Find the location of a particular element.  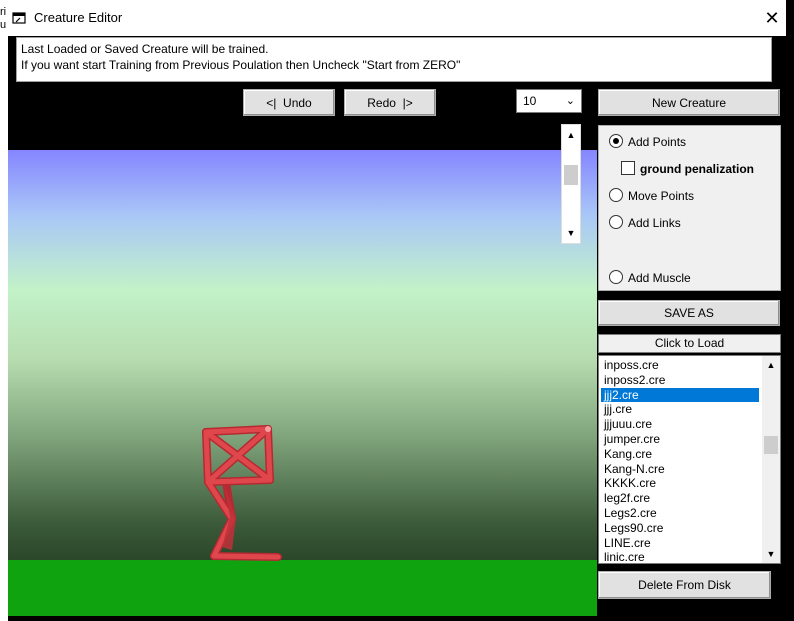

generations-dropdown: 10 ⌄ is located at coordinates (549, 101).